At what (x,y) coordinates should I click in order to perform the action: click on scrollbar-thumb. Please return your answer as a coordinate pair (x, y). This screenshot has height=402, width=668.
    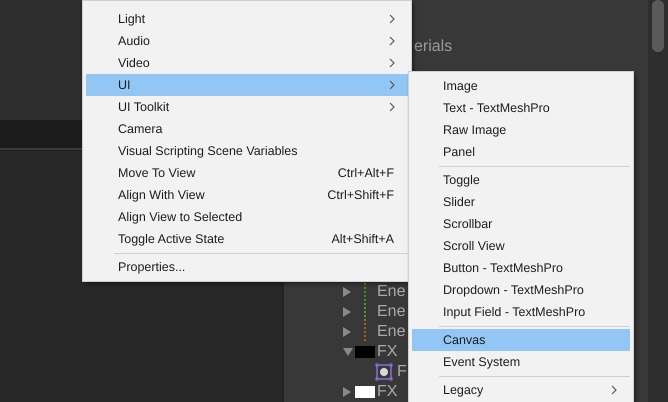
    Looking at the image, I should click on (658, 26).